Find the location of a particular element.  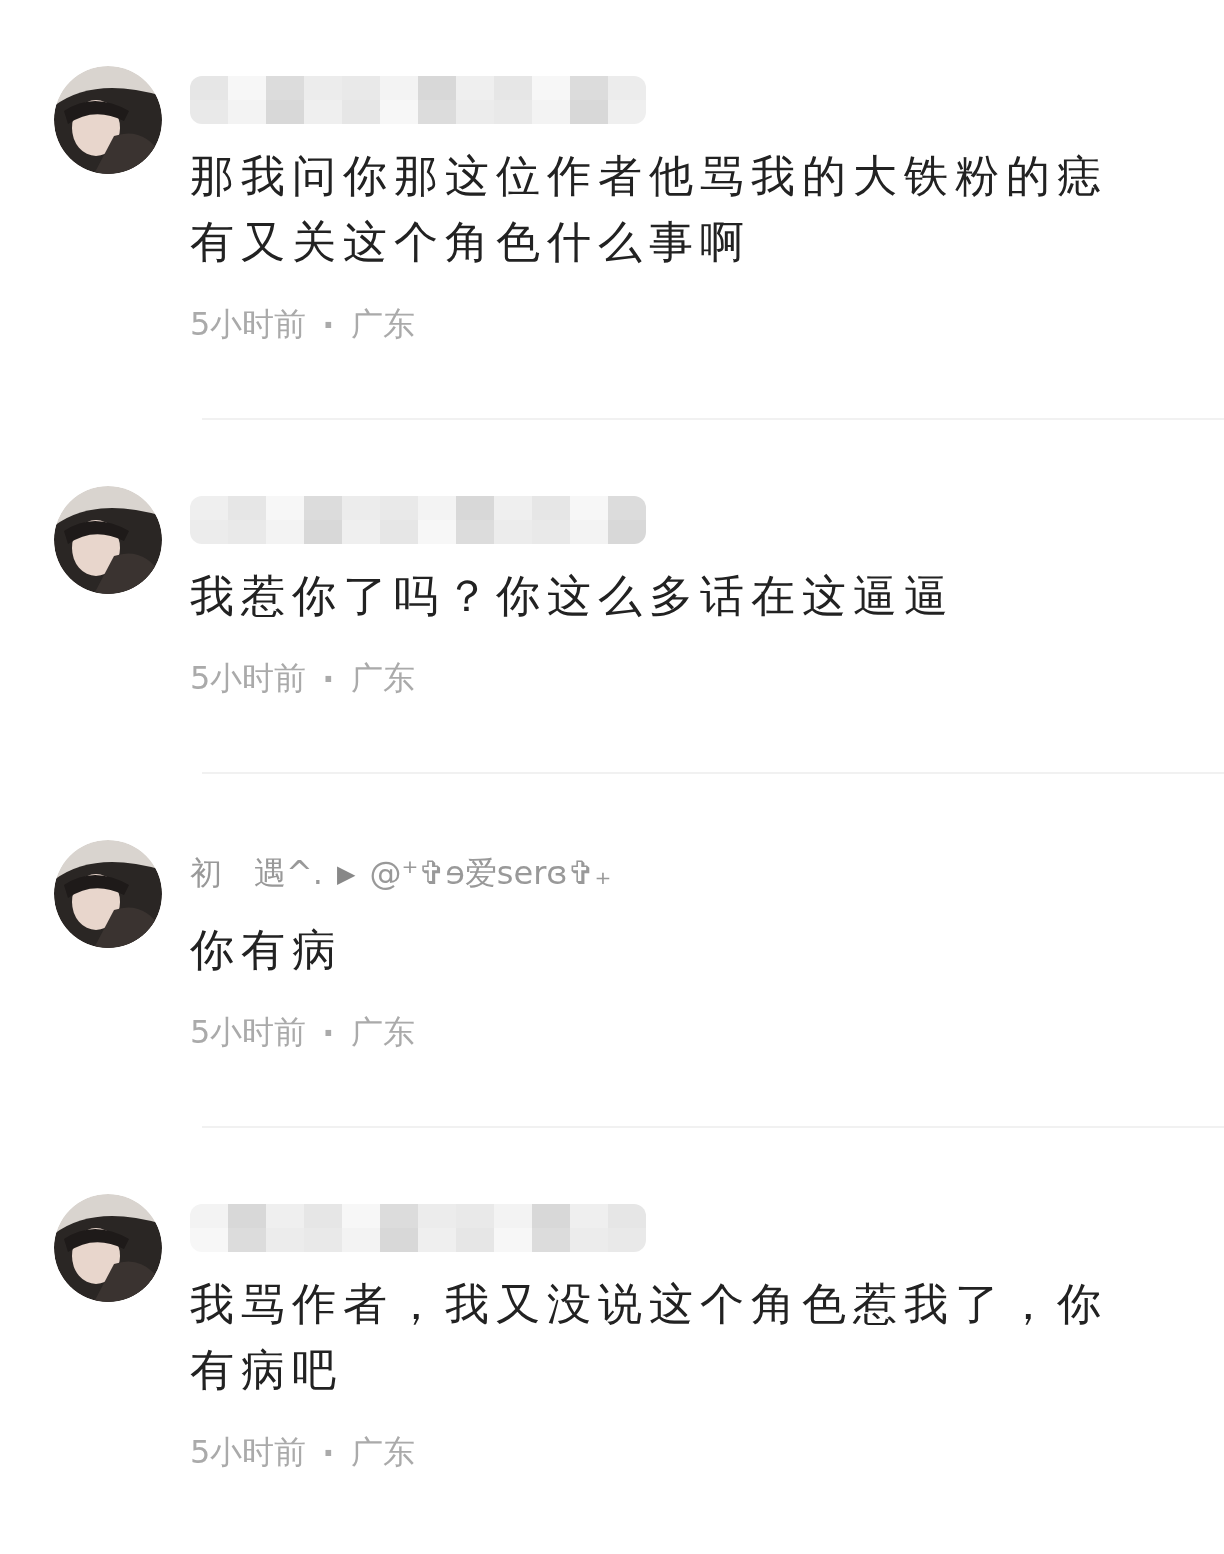

reply-arrow-icon: ▶ is located at coordinates (346, 874).